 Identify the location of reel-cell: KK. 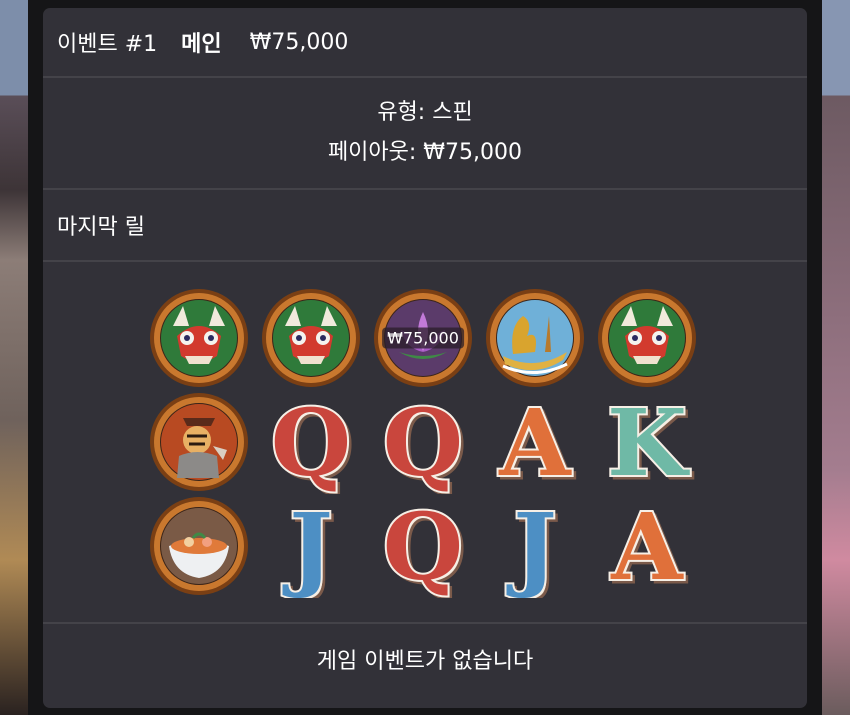
(647, 442).